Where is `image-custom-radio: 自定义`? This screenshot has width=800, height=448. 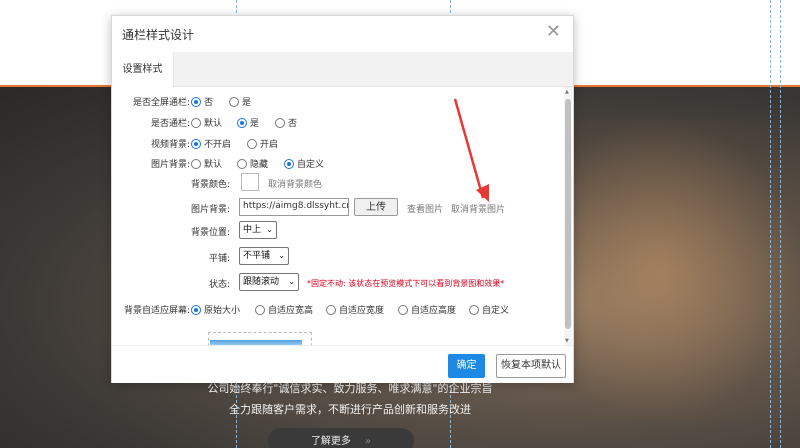
image-custom-radio: 自定义 is located at coordinates (304, 163).